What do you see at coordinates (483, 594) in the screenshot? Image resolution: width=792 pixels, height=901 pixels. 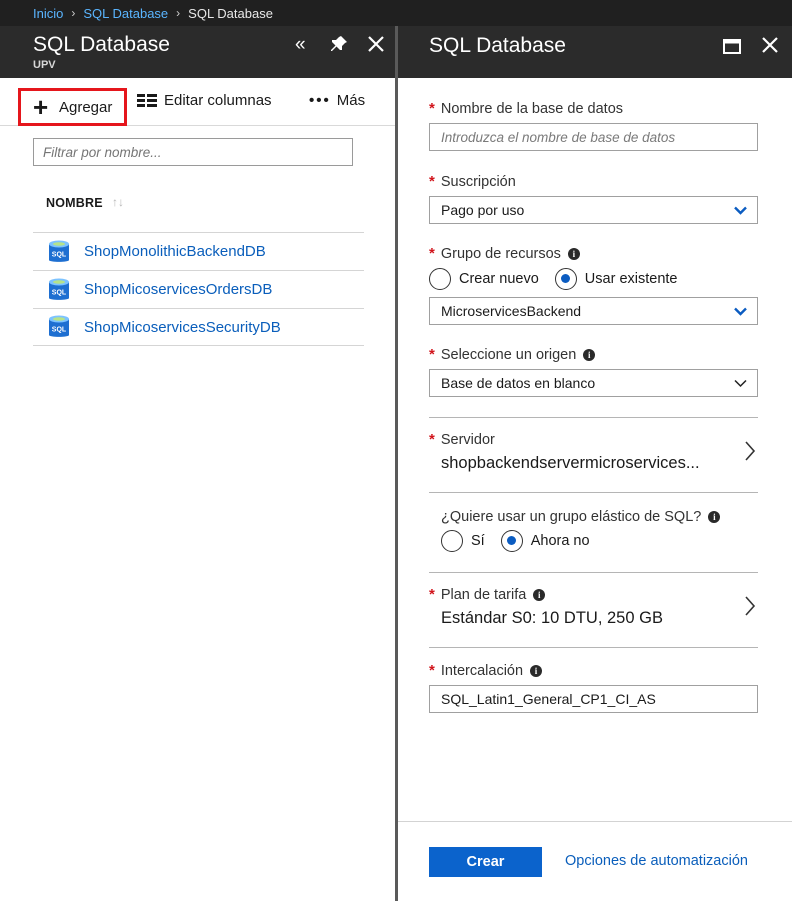 I see `pricing-label: Plan de tarifa` at bounding box center [483, 594].